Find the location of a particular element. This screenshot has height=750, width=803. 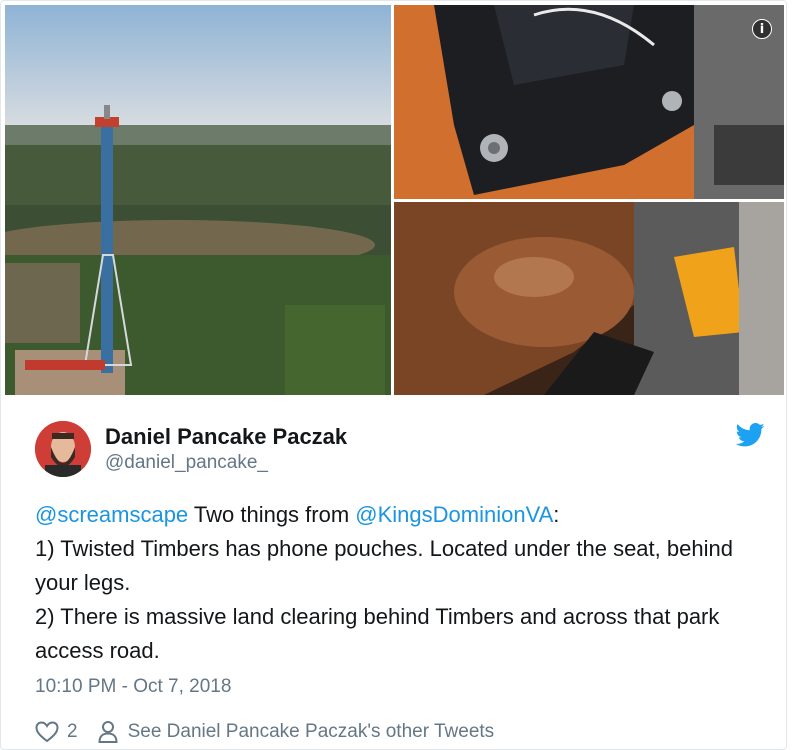

image-coaster-seat is located at coordinates (589, 298).